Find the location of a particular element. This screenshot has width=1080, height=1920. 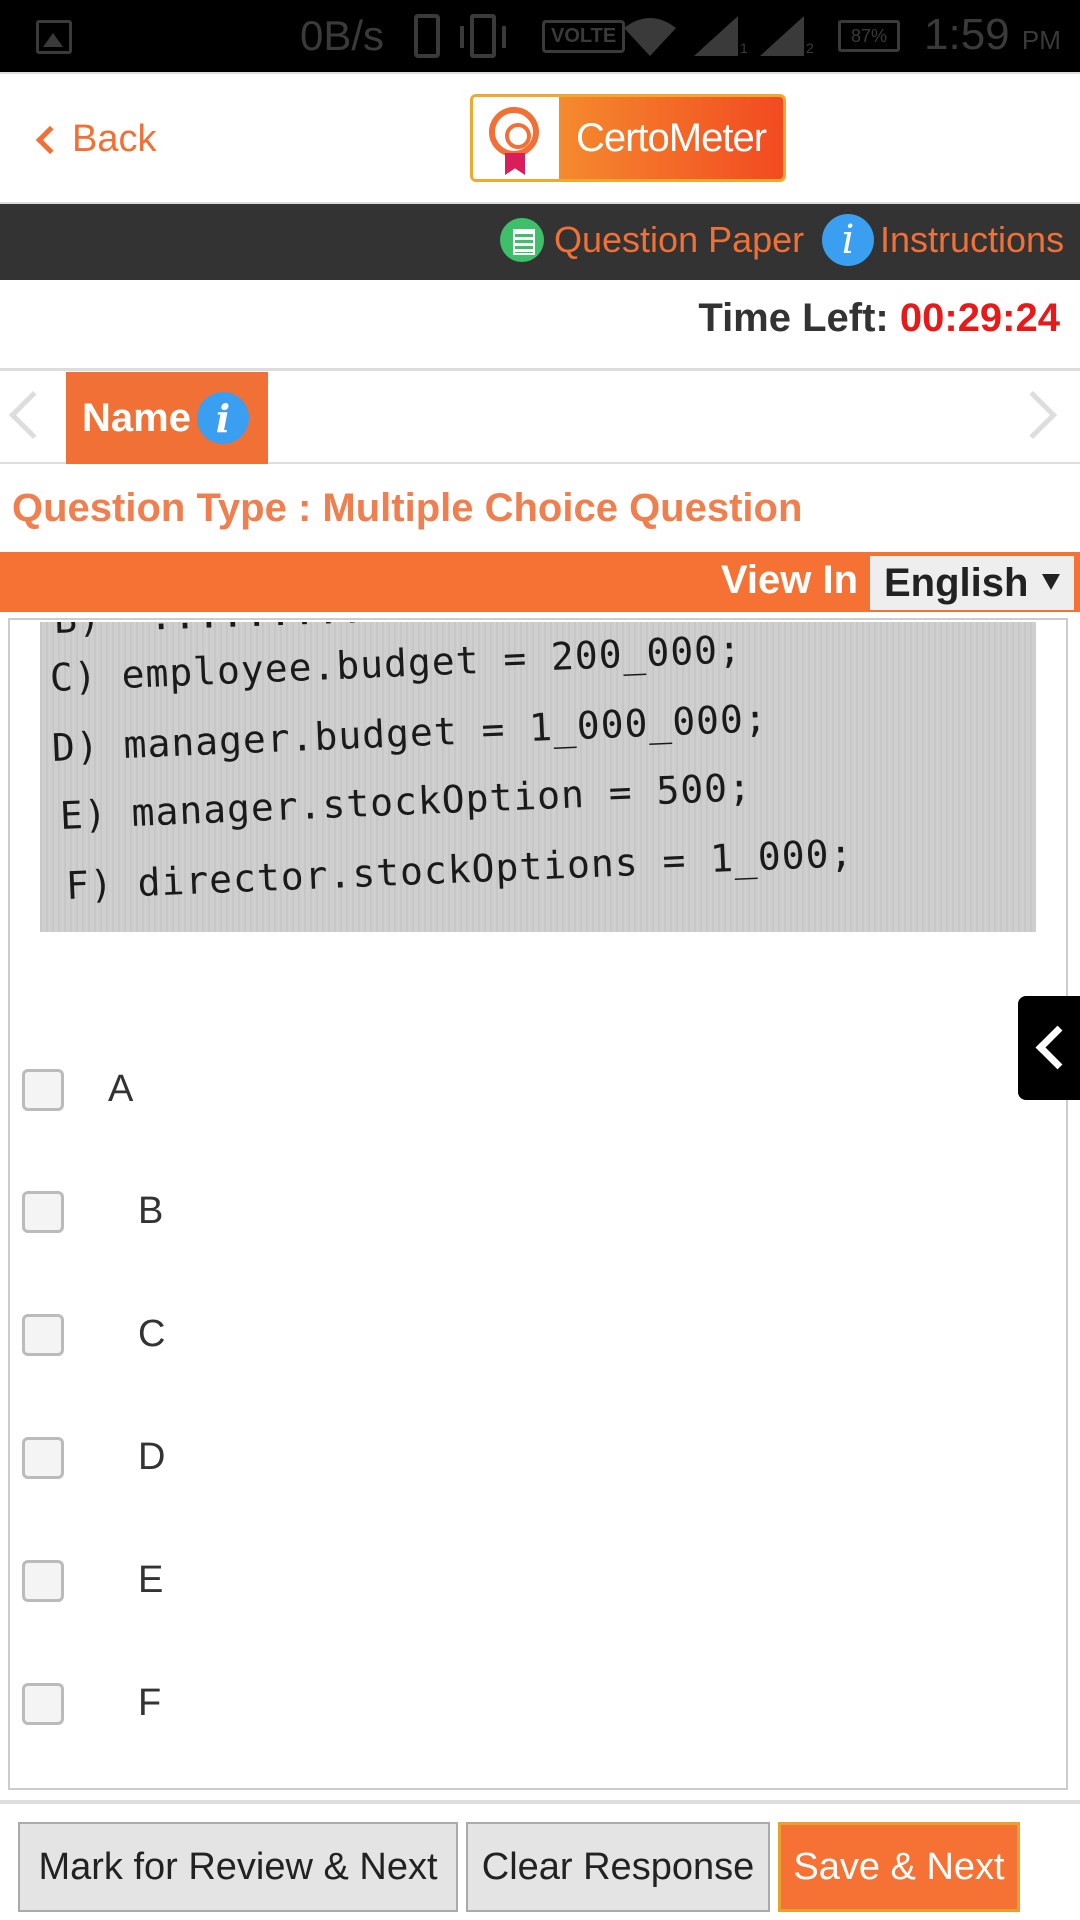

back-button: Back is located at coordinates (96, 139).